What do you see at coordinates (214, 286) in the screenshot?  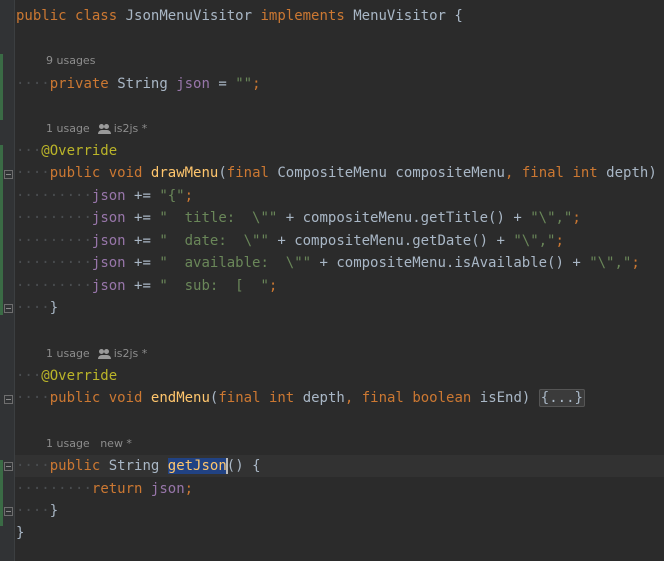 I see `string-literal: " sub: [ "` at bounding box center [214, 286].